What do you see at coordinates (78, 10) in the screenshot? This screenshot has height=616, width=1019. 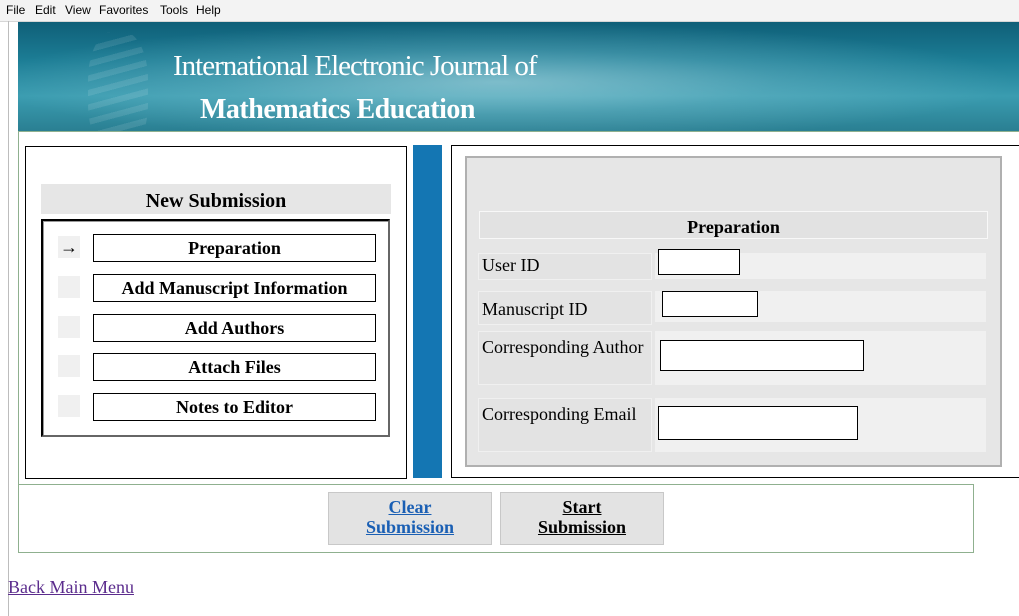 I see `menu-view: View` at bounding box center [78, 10].